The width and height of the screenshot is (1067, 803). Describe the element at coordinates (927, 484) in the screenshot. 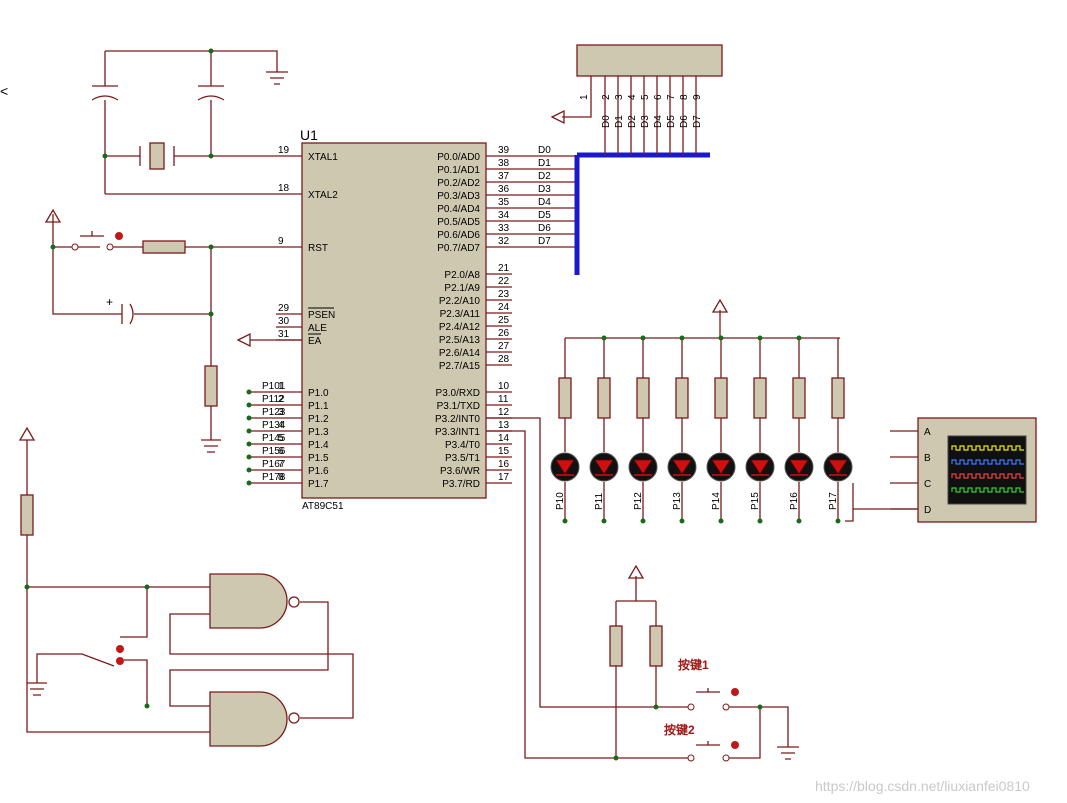

I see `svg-text: C` at that location.